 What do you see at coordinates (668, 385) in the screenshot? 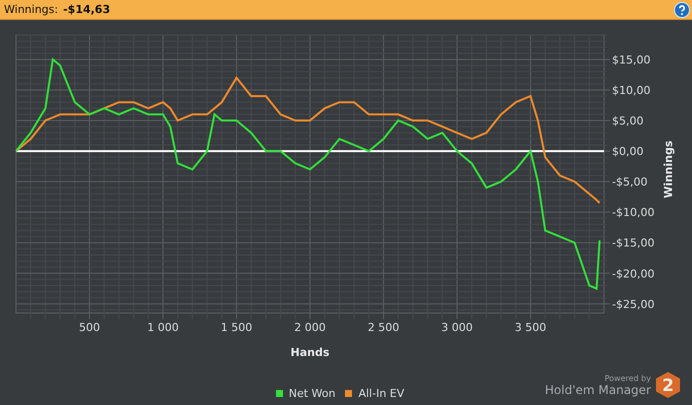
I see `logo-badge: 2` at bounding box center [668, 385].